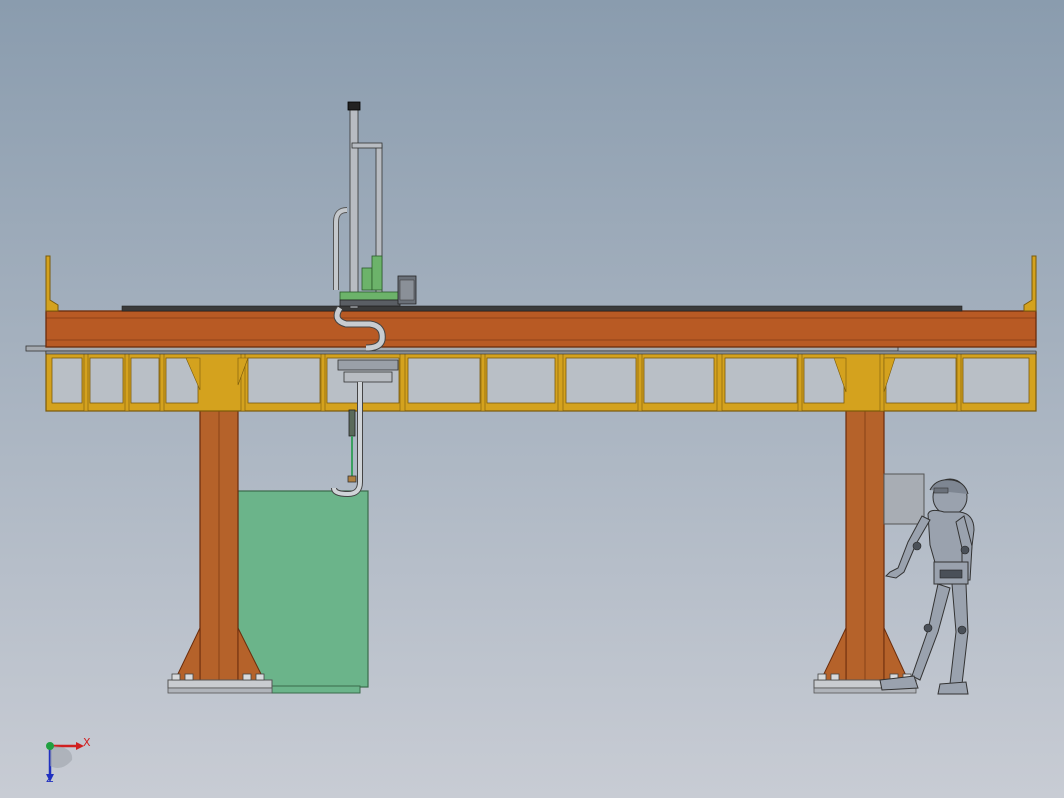  I want to click on control-box, so click(904, 499).